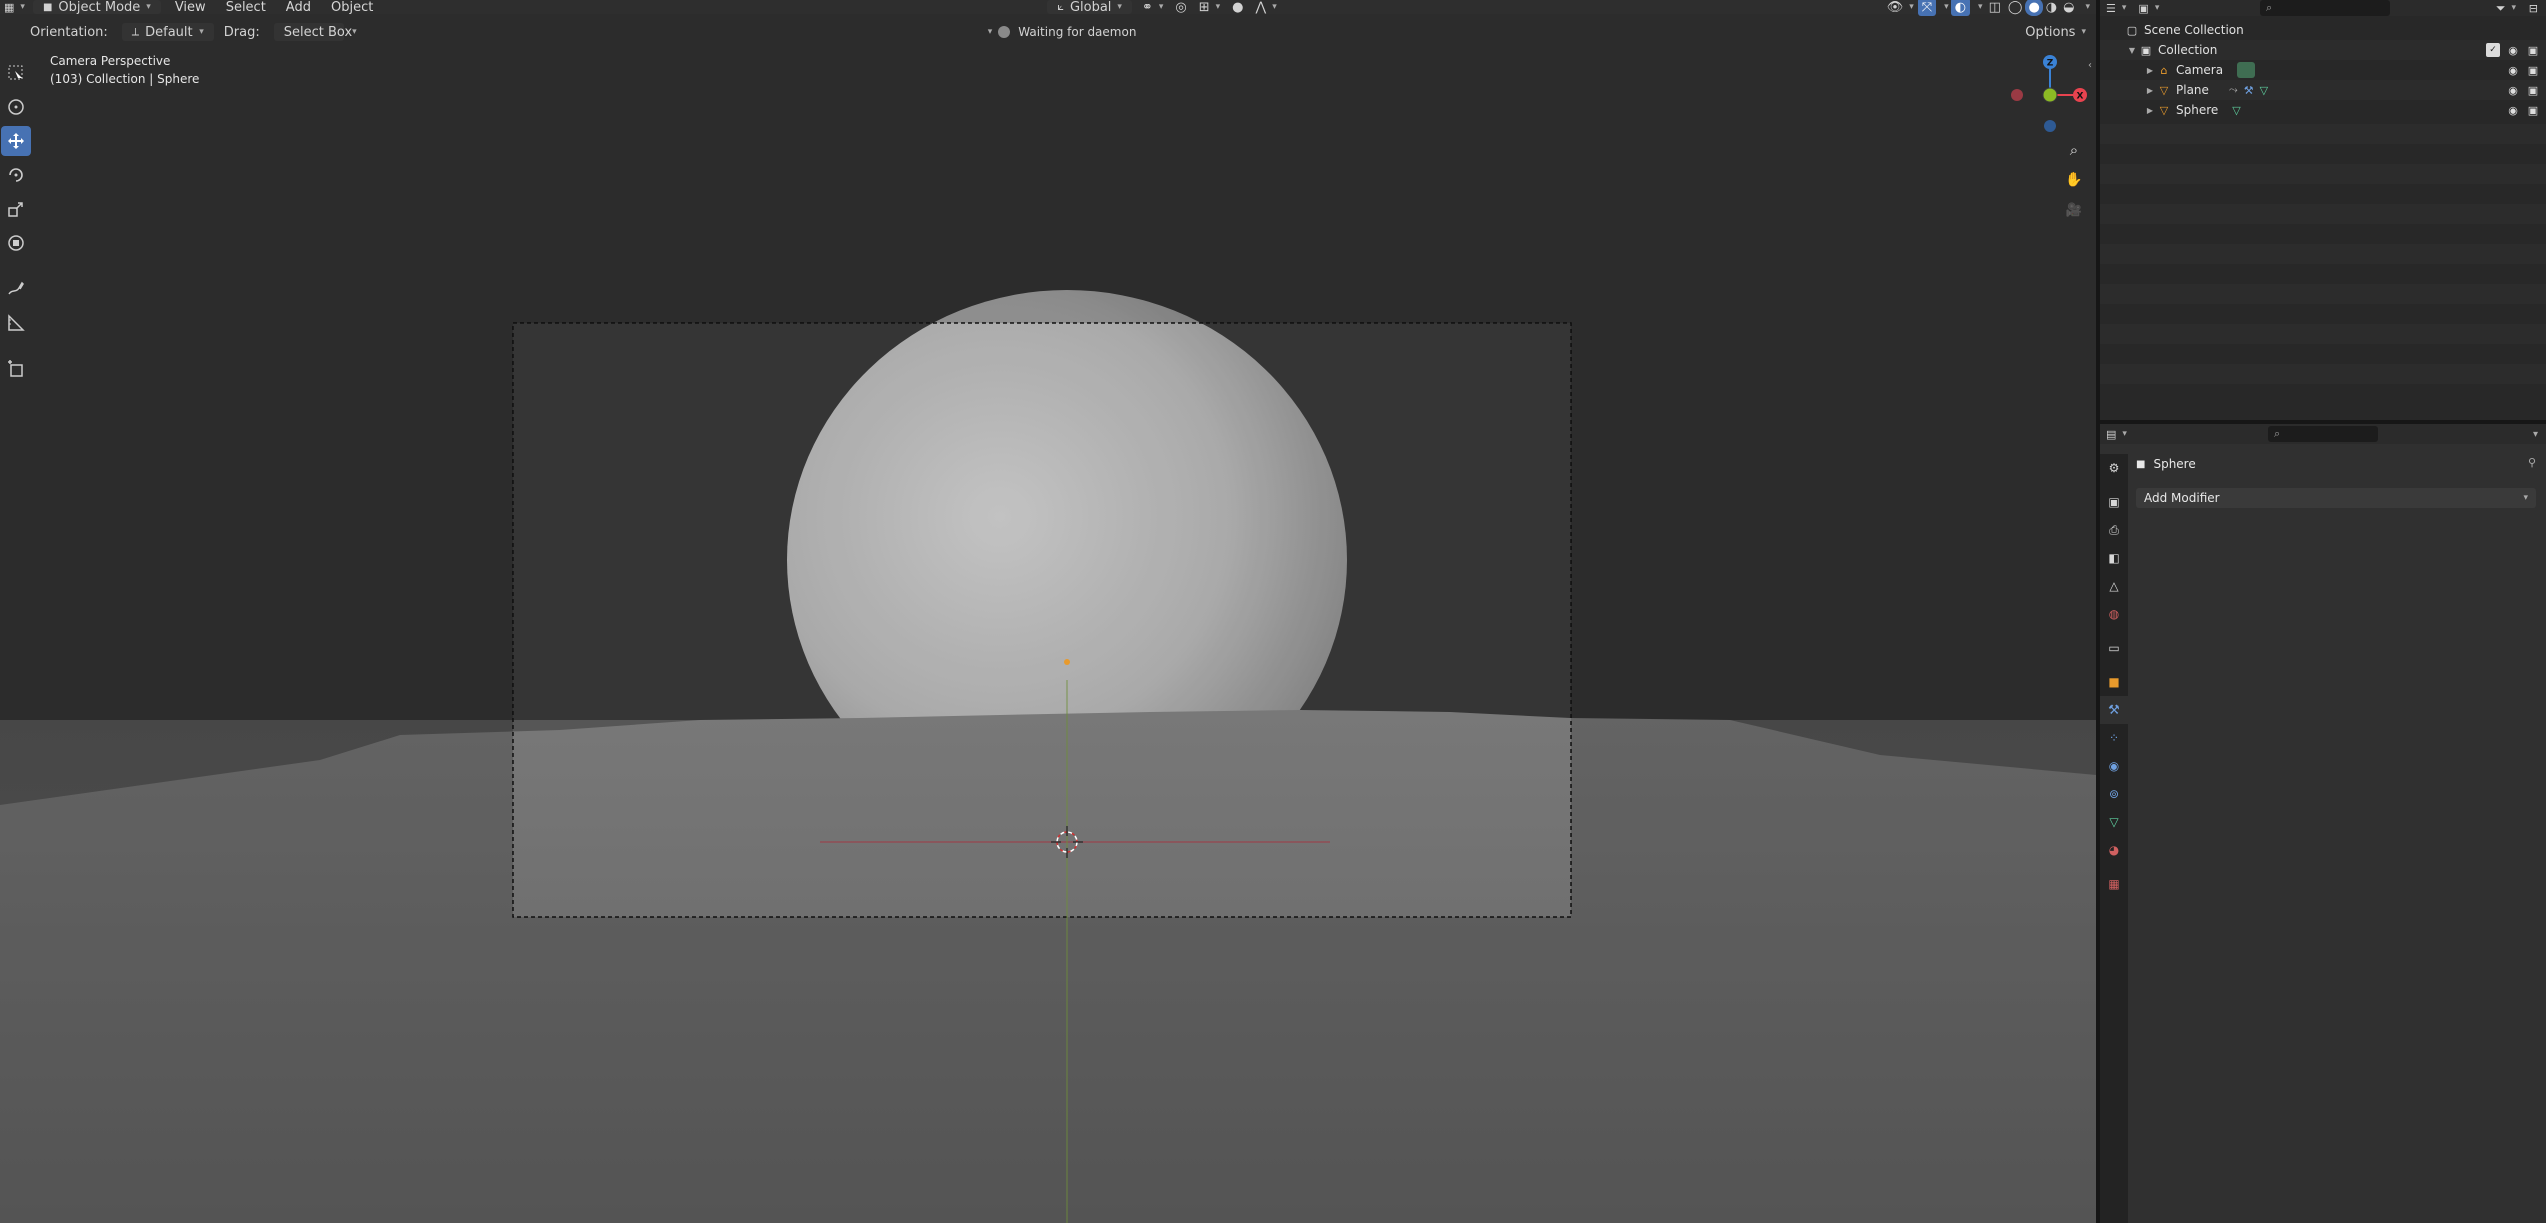 The width and height of the screenshot is (2546, 1223). I want to click on world-tab: ◍, so click(2114, 614).